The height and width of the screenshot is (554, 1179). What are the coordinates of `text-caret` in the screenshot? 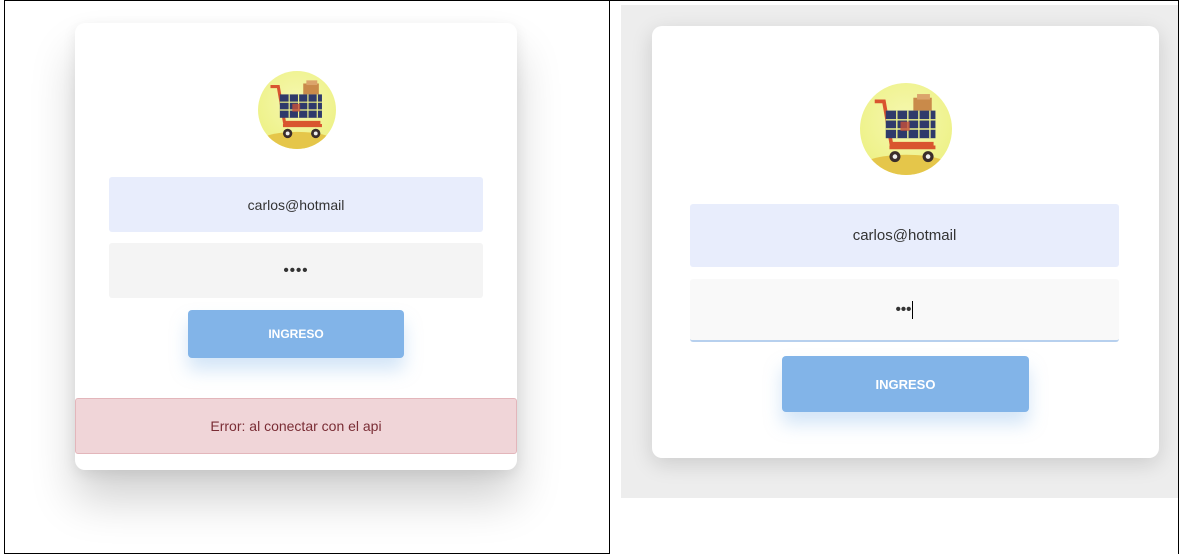 It's located at (913, 309).